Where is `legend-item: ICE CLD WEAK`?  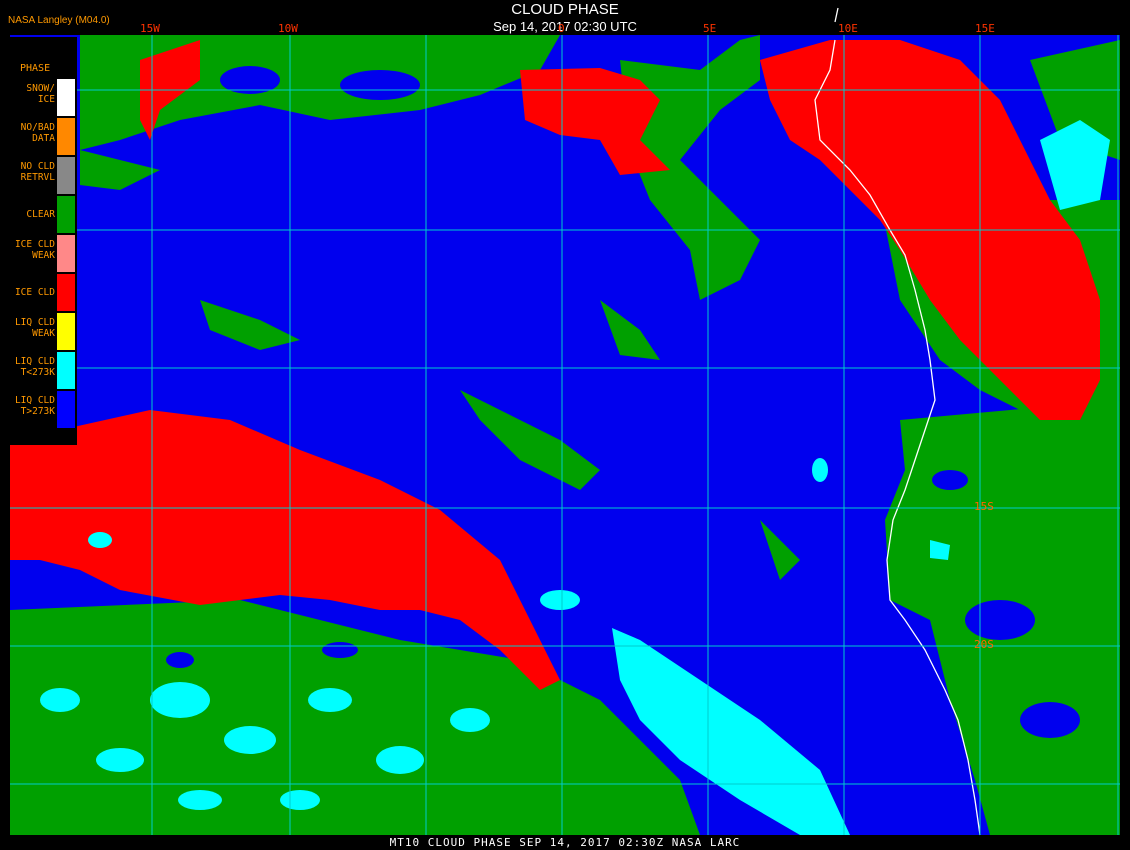
legend-item: ICE CLD WEAK is located at coordinates (38, 254).